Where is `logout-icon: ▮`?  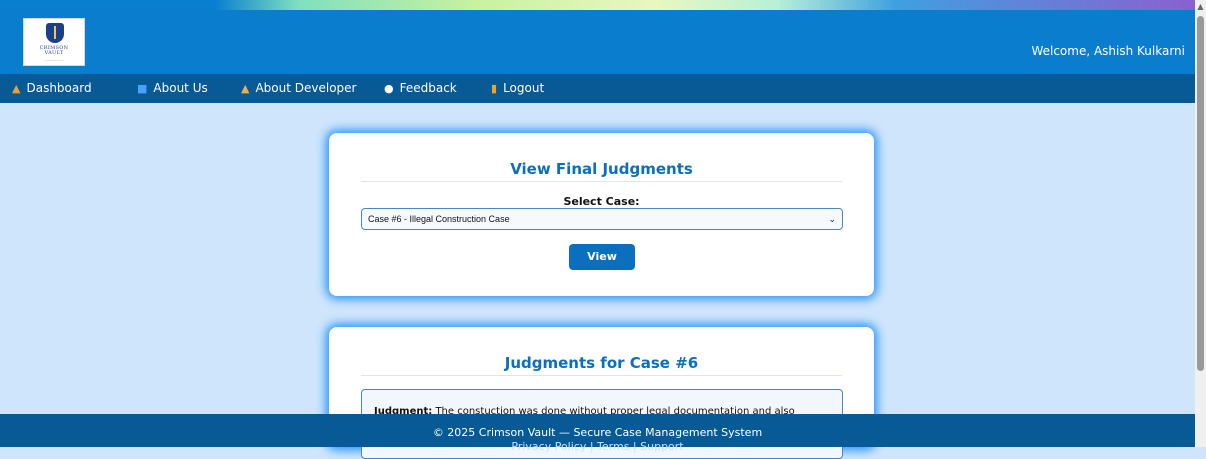
logout-icon: ▮ is located at coordinates (494, 88).